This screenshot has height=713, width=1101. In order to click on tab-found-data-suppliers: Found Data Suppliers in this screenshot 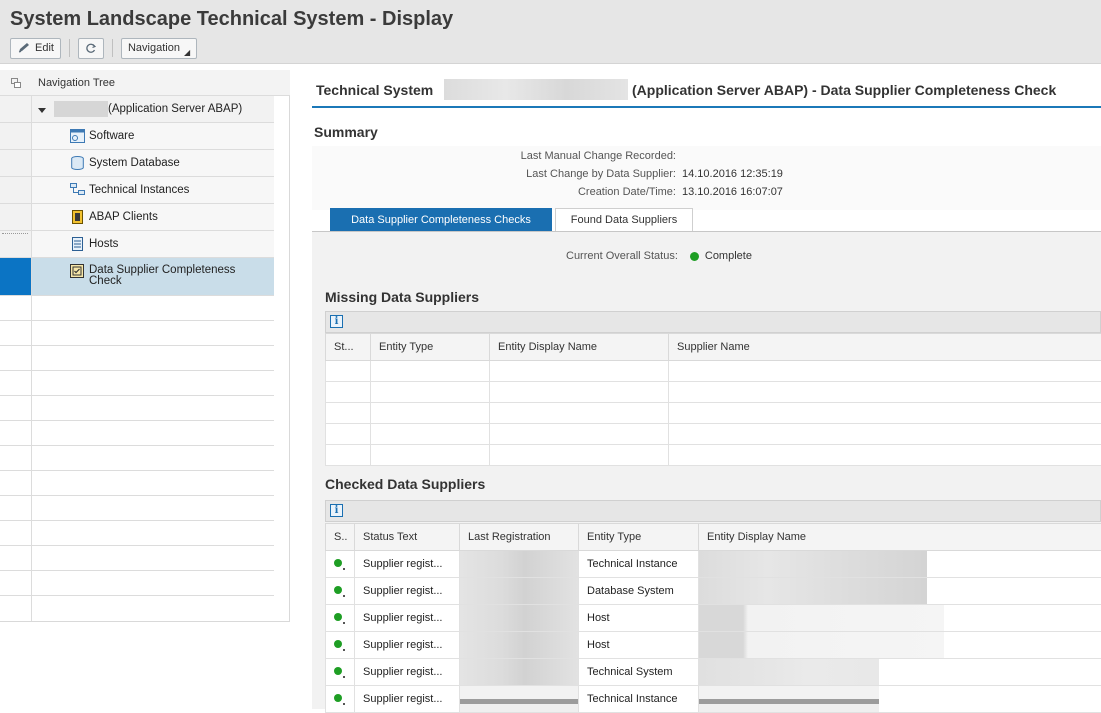, I will do `click(624, 219)`.